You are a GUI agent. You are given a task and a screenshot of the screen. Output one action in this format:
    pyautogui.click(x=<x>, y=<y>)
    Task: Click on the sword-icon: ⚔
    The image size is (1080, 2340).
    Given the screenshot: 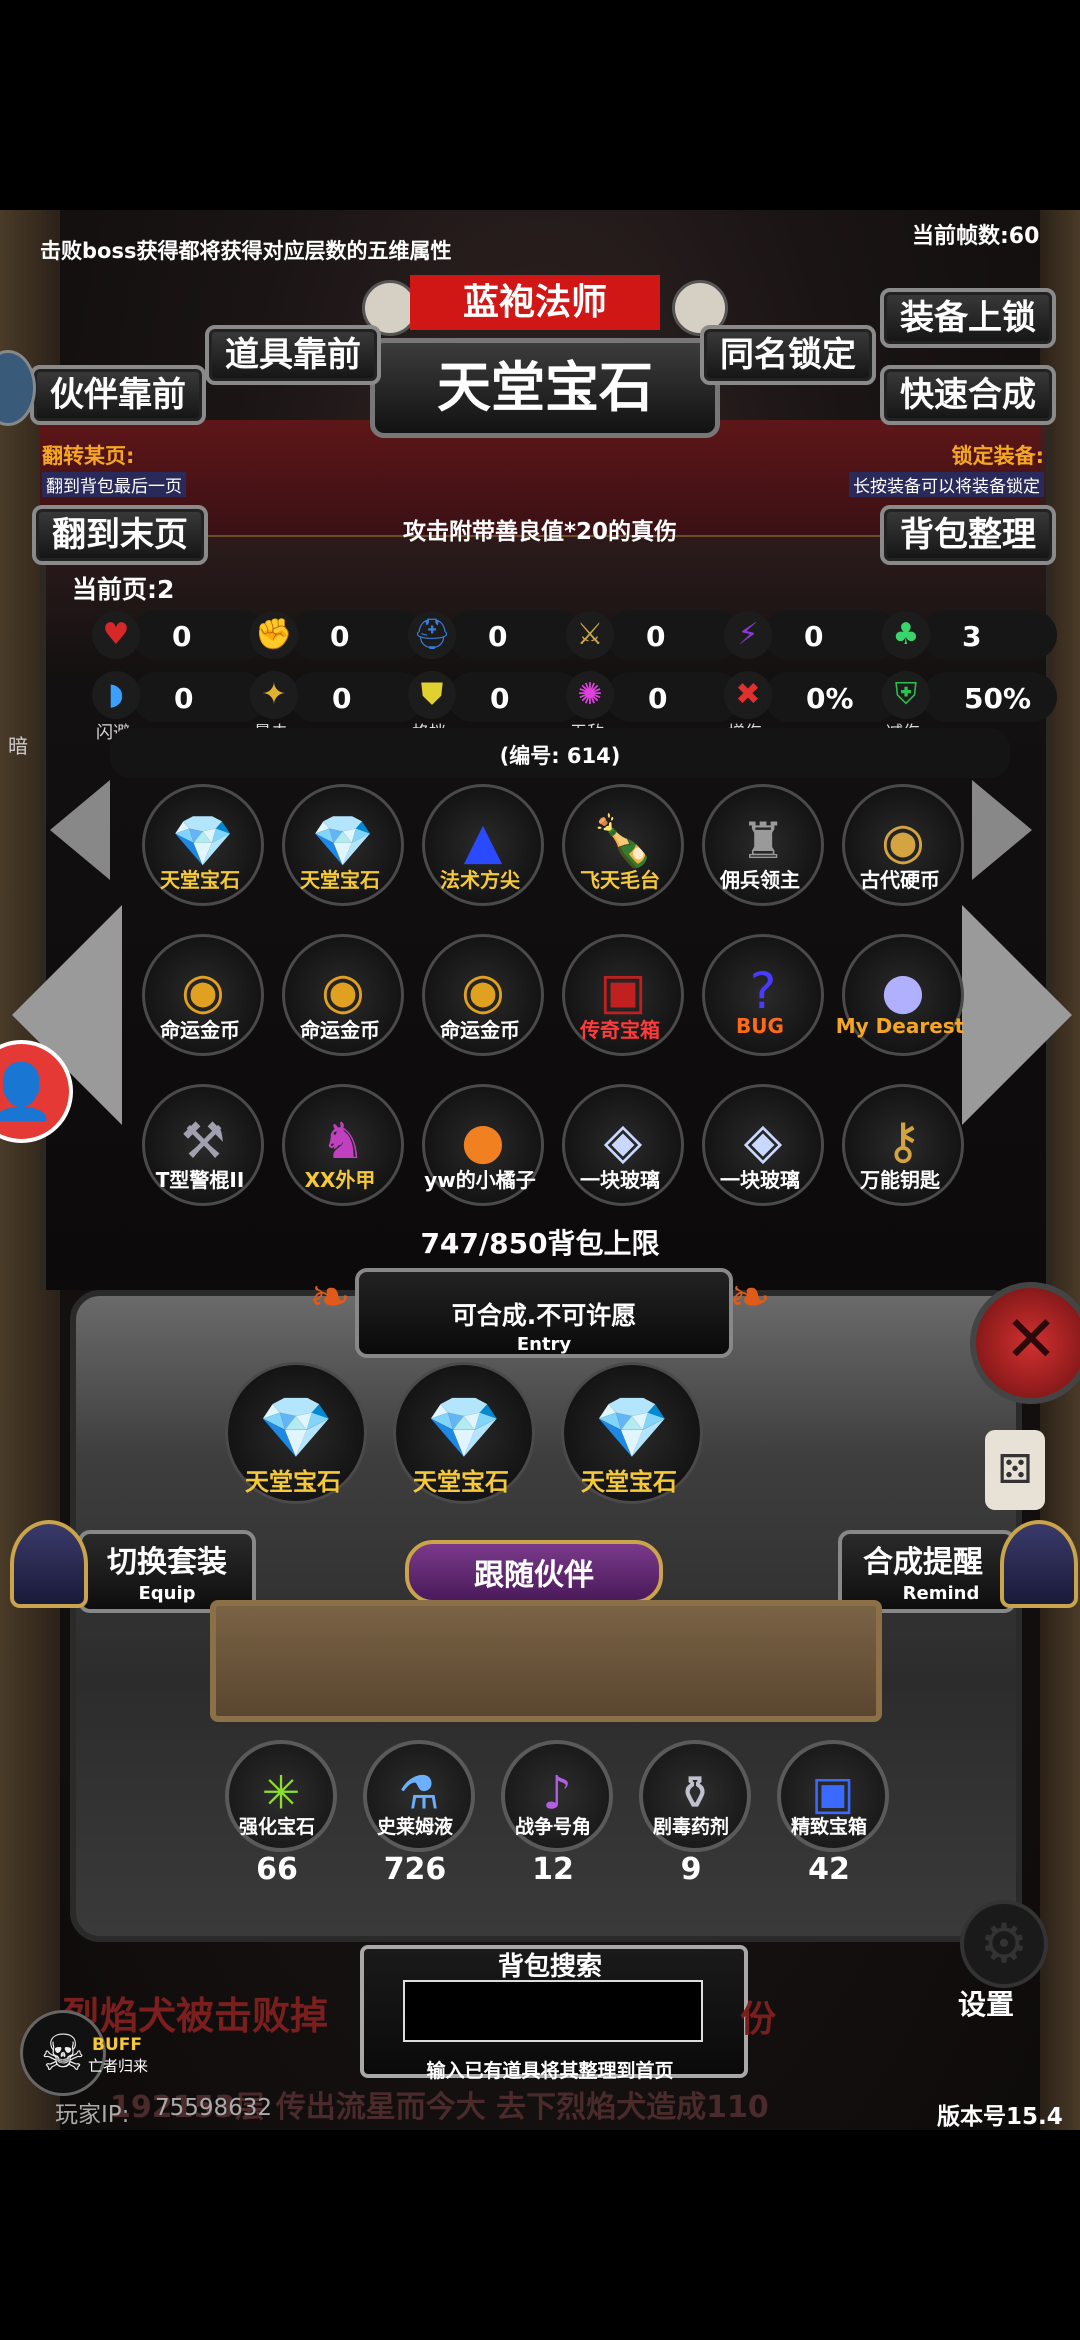 What is the action you would take?
    pyautogui.click(x=590, y=635)
    